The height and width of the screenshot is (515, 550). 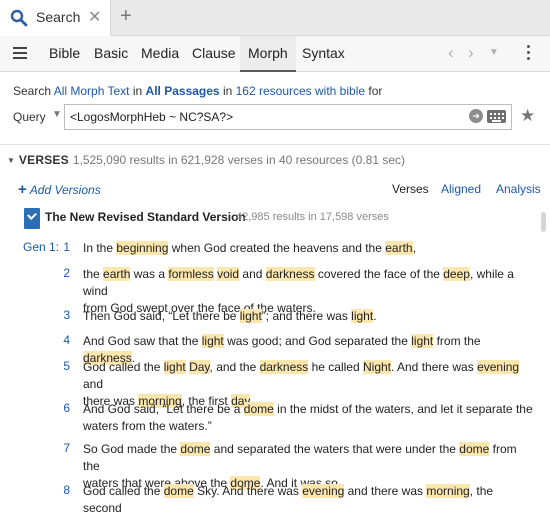 I want to click on verse-number: 4, so click(x=60, y=340).